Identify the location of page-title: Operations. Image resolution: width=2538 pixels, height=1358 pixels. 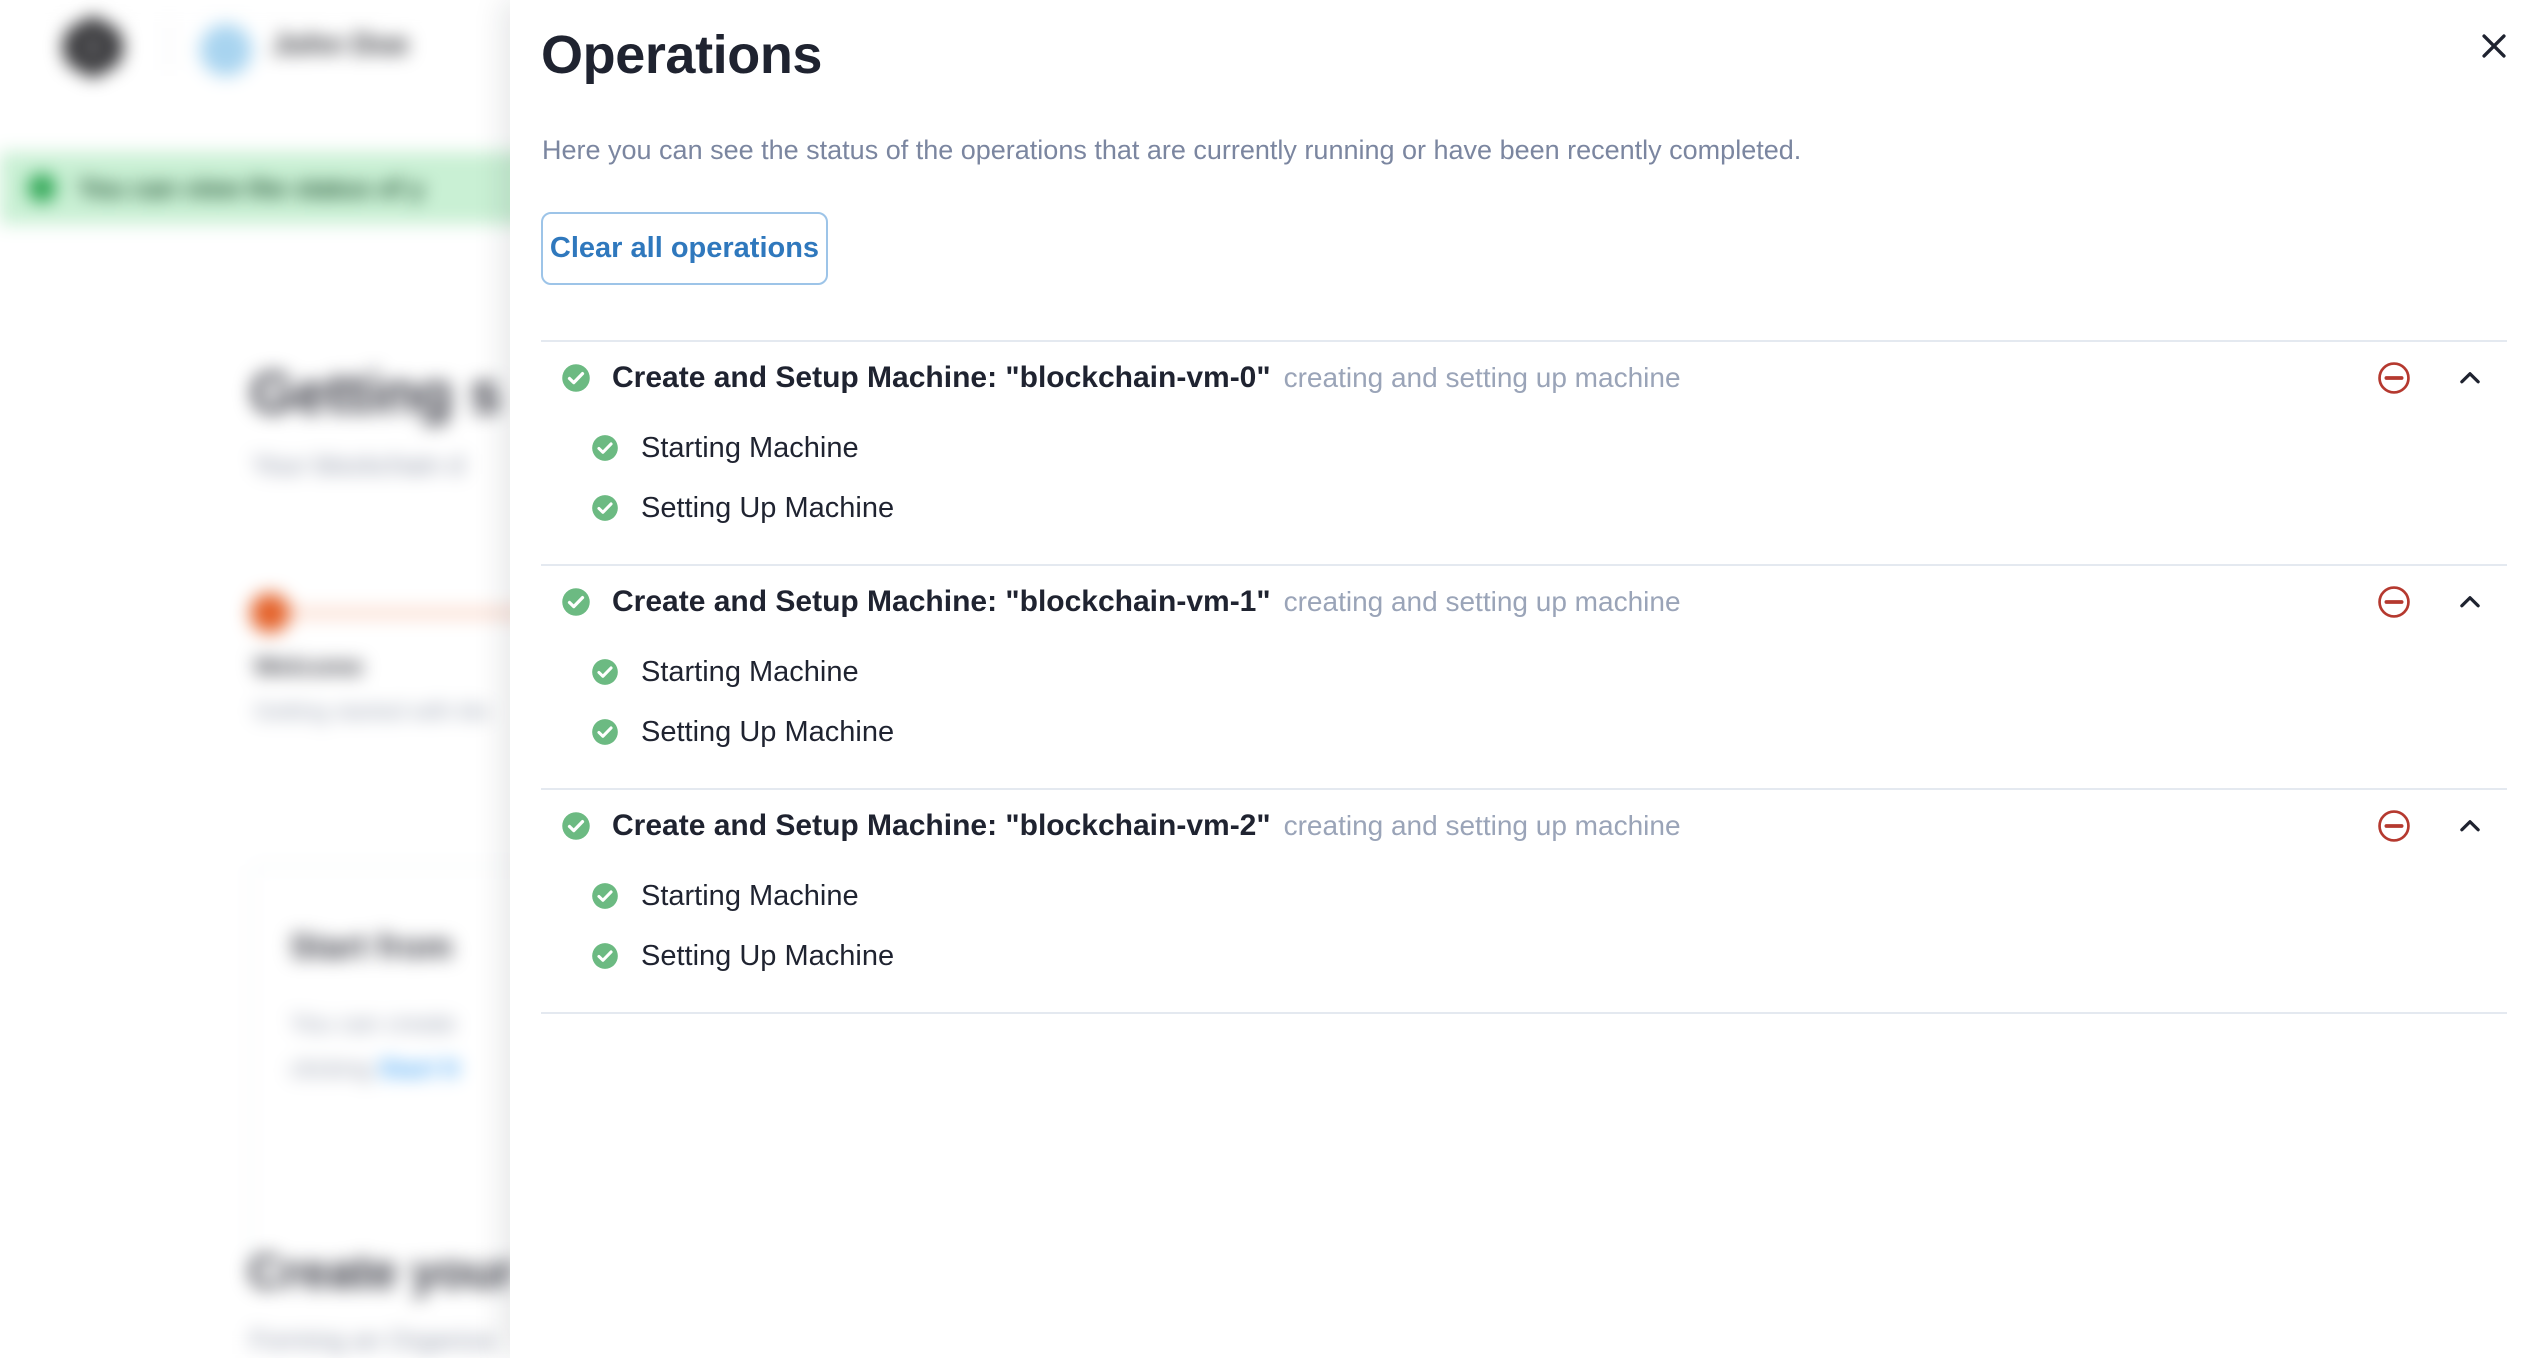
(682, 55).